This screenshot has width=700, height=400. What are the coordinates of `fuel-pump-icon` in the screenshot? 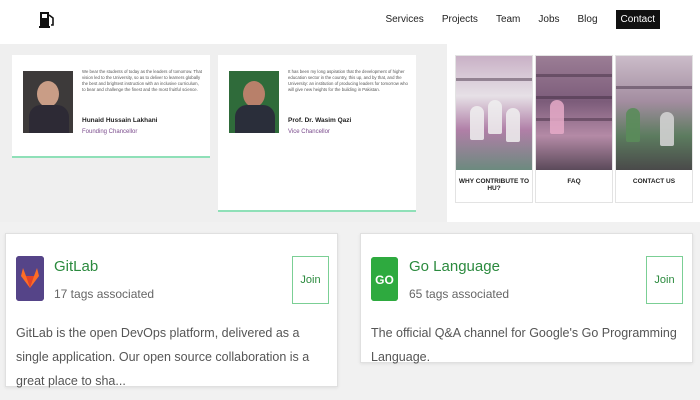 It's located at (47, 19).